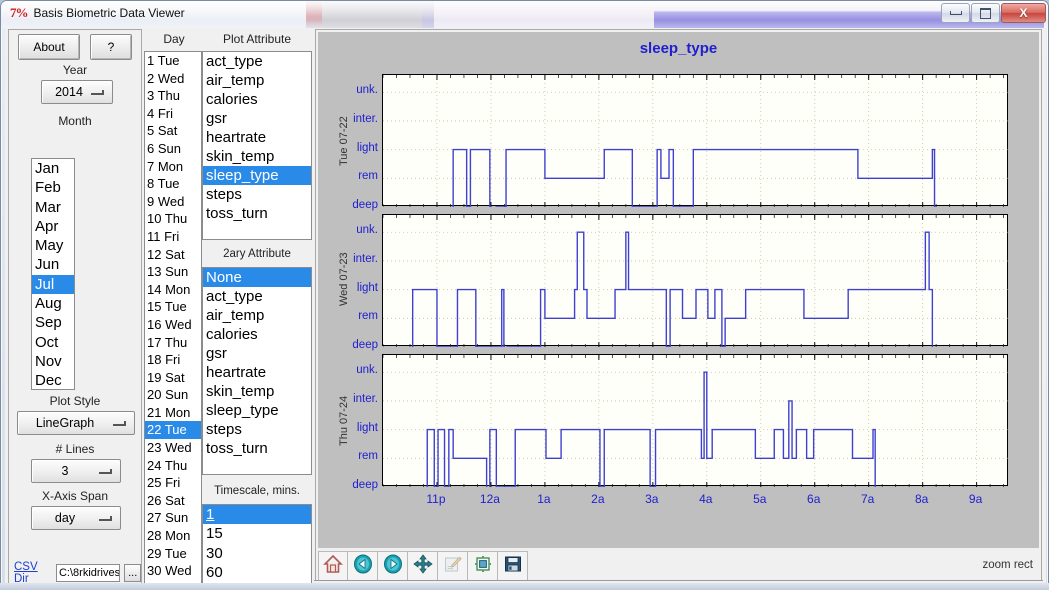  What do you see at coordinates (365, 485) in the screenshot?
I see `y-axis-tick-label: deep` at bounding box center [365, 485].